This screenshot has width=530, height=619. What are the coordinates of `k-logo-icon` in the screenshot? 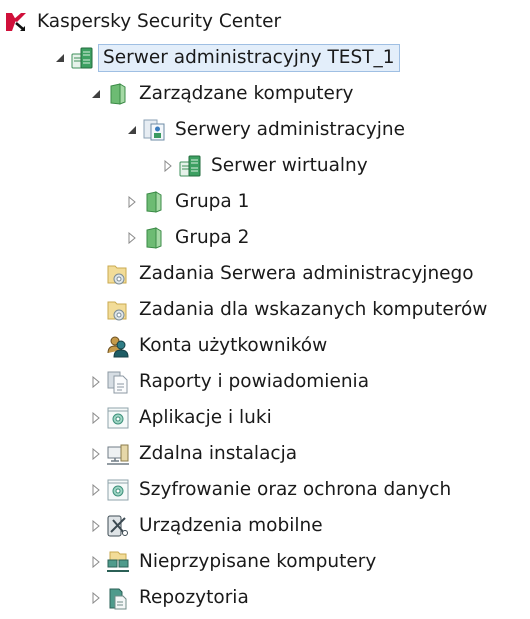 It's located at (16, 22).